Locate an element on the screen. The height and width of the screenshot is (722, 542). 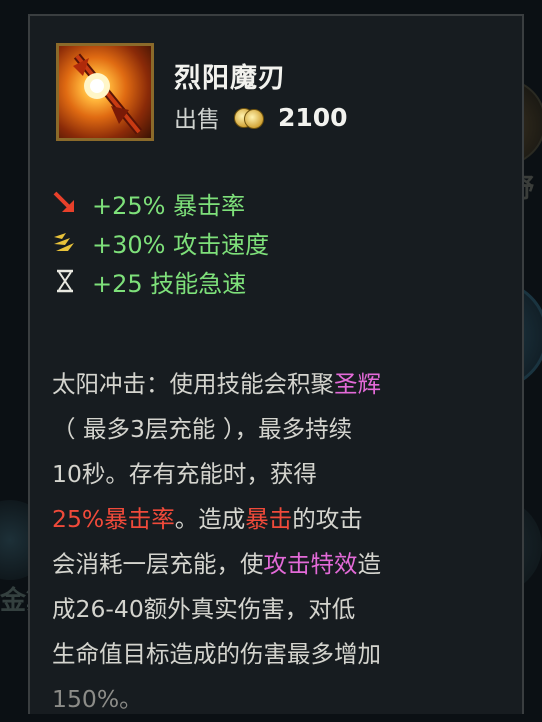
coin-icon is located at coordinates (251, 117).